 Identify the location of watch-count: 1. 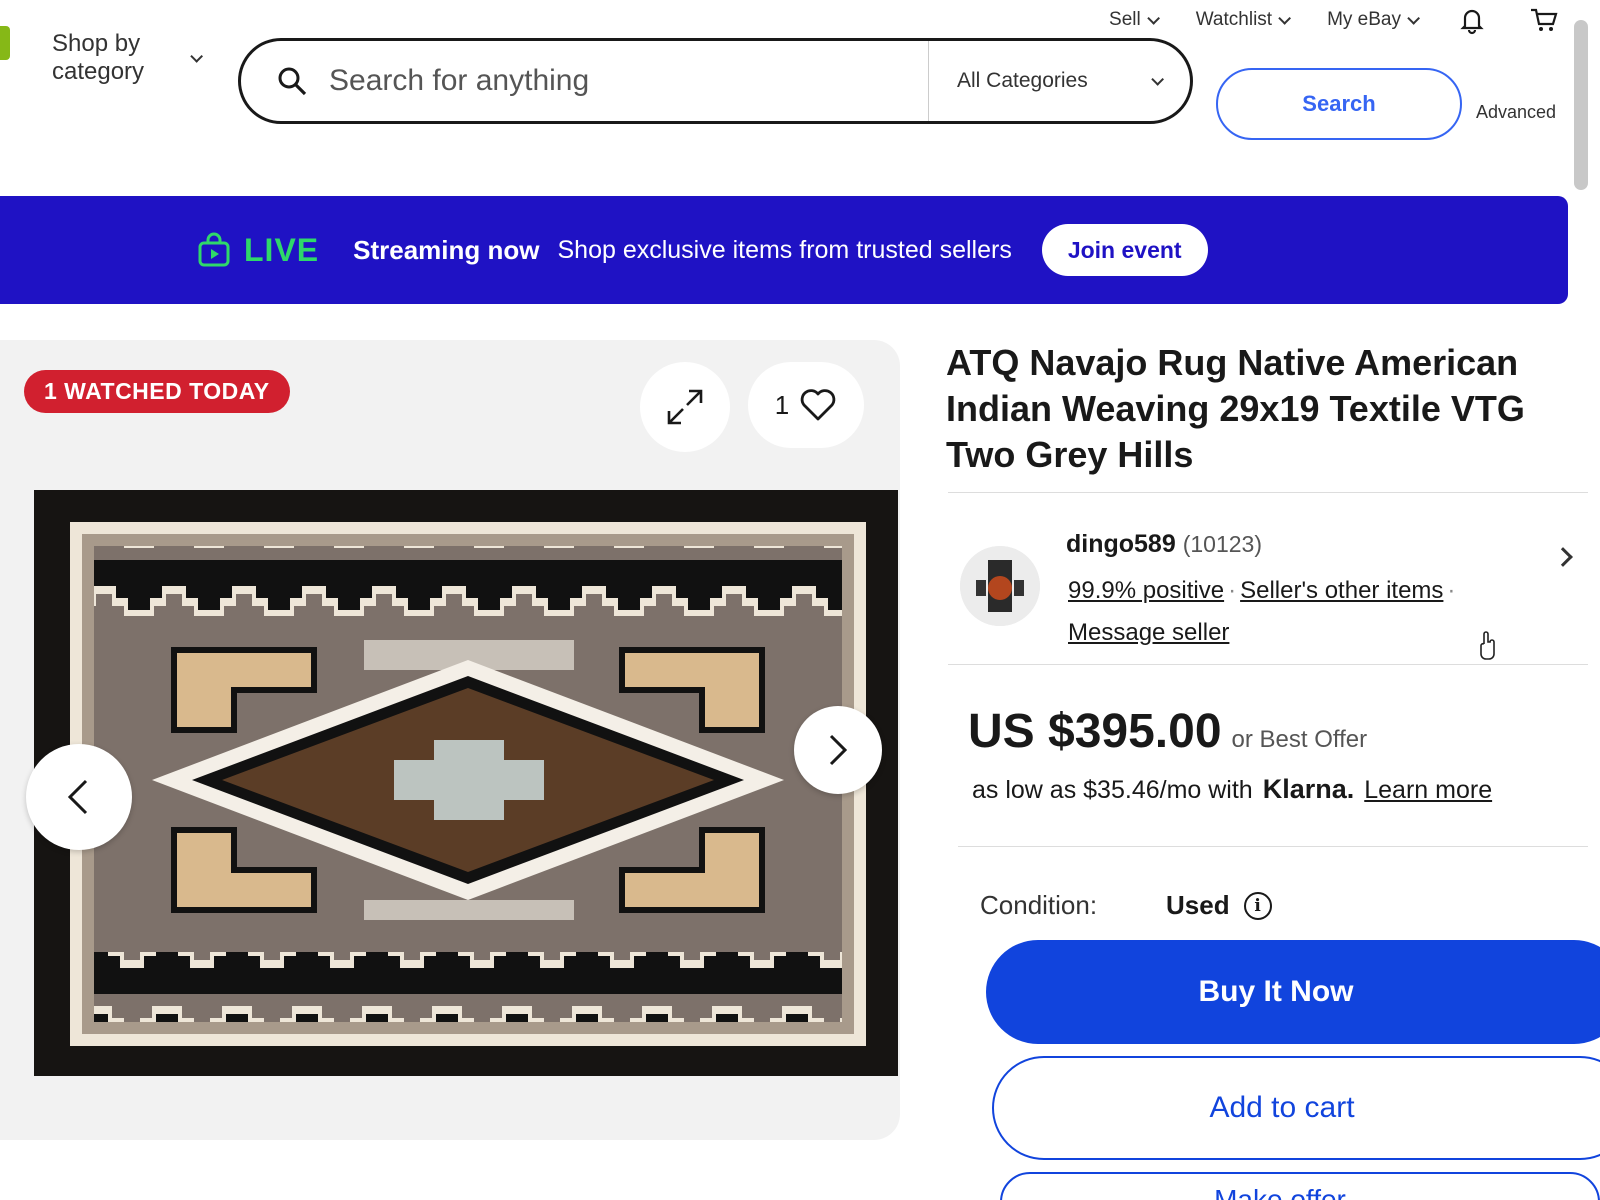
(782, 404).